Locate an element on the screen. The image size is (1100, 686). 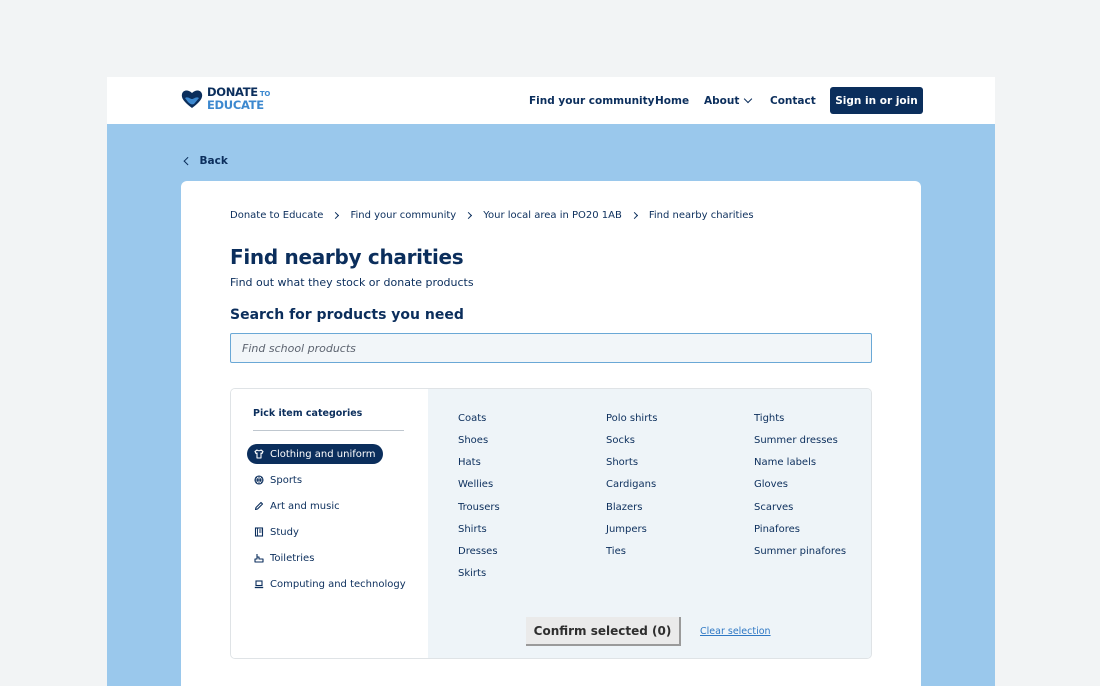
shirt-icon is located at coordinates (259, 454).